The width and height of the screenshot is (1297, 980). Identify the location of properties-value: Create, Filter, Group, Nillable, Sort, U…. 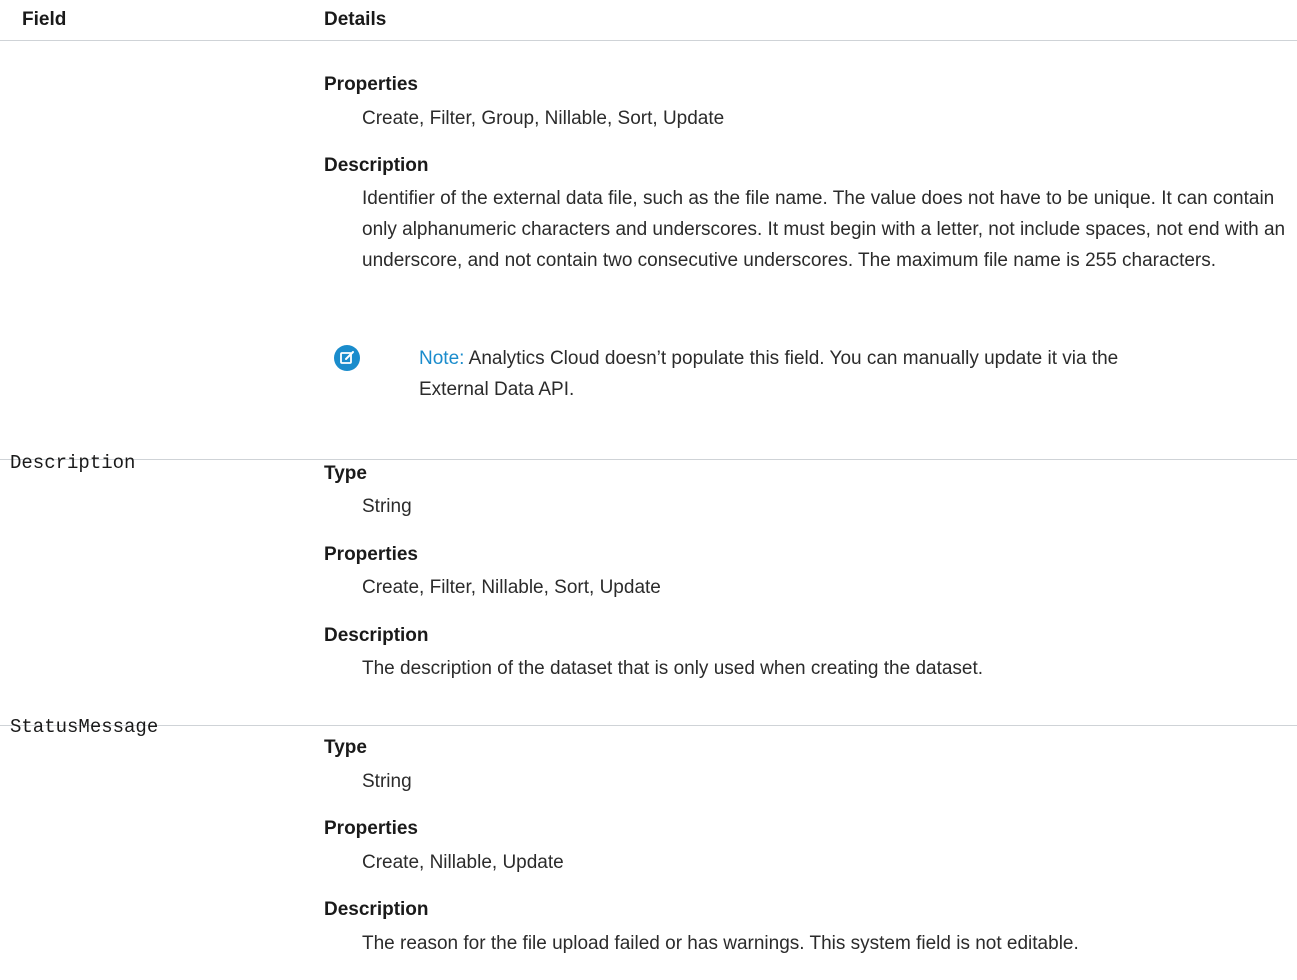
(543, 118).